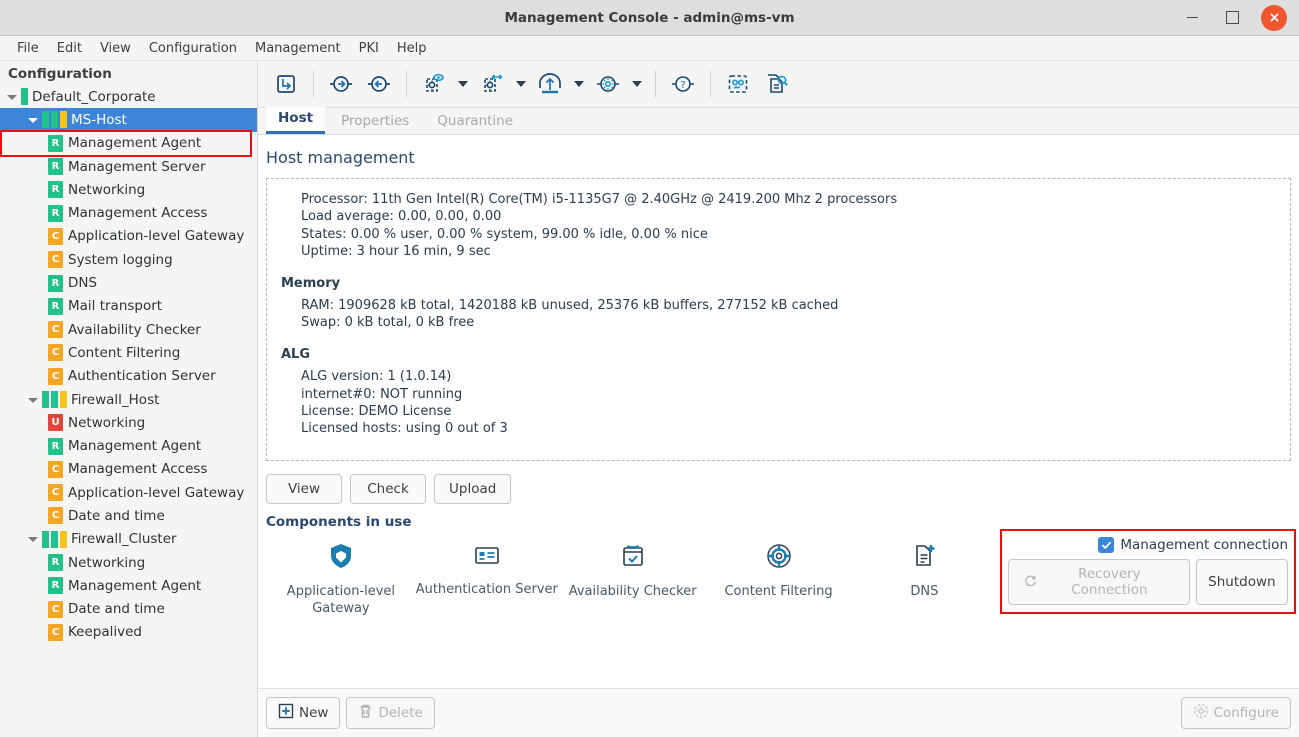 This screenshot has height=737, width=1299. Describe the element at coordinates (115, 48) in the screenshot. I see `menu-view: View` at that location.